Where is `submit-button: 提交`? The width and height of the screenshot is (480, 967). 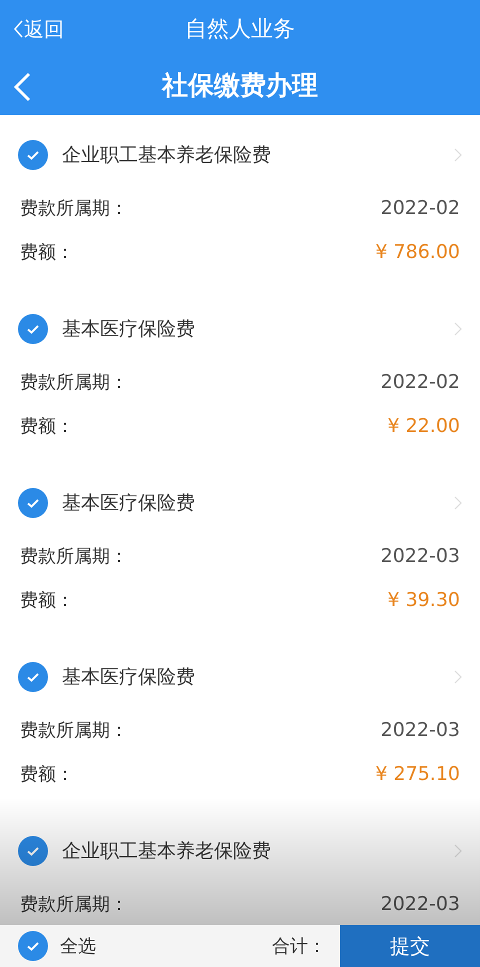
submit-button: 提交 is located at coordinates (410, 946).